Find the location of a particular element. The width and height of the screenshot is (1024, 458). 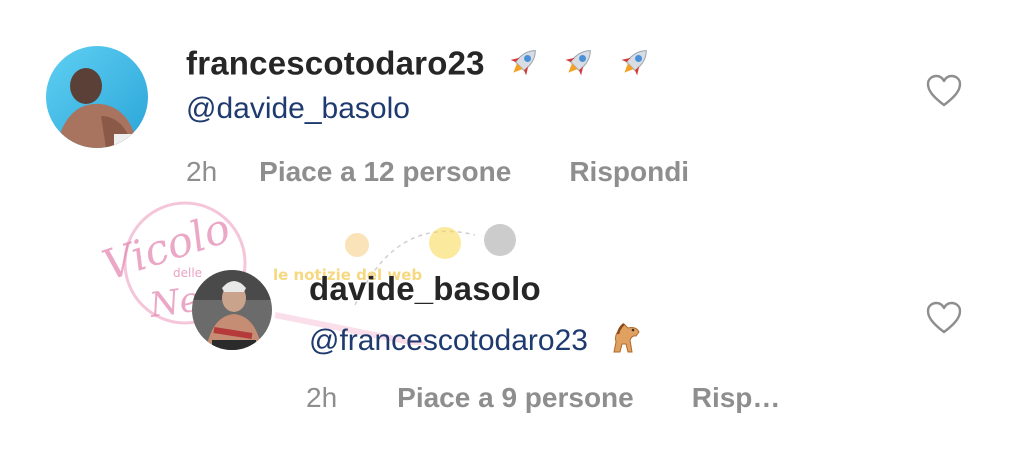

comment-username: davide_basolo is located at coordinates (425, 289).